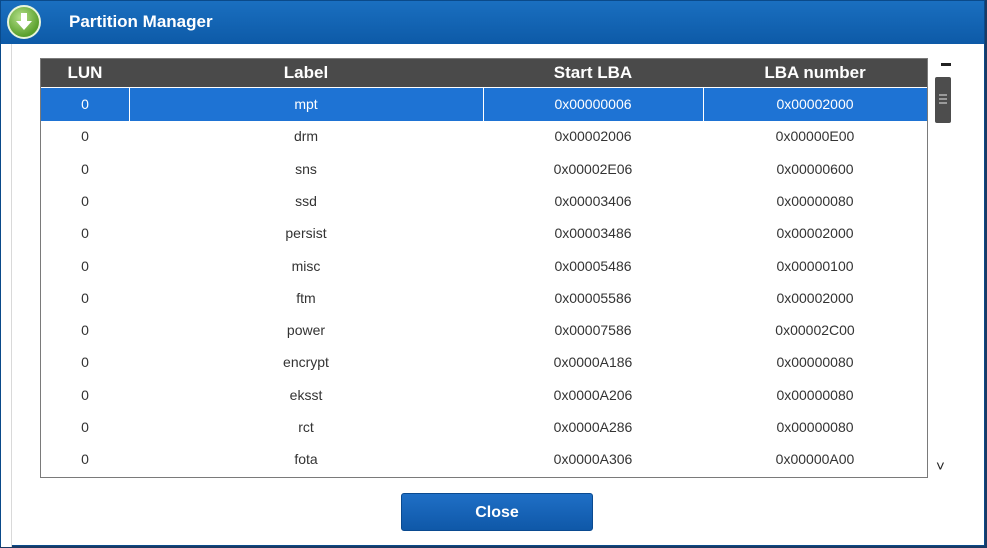 The width and height of the screenshot is (987, 548). Describe the element at coordinates (946, 64) in the screenshot. I see `scrollbar-top-cap` at that location.